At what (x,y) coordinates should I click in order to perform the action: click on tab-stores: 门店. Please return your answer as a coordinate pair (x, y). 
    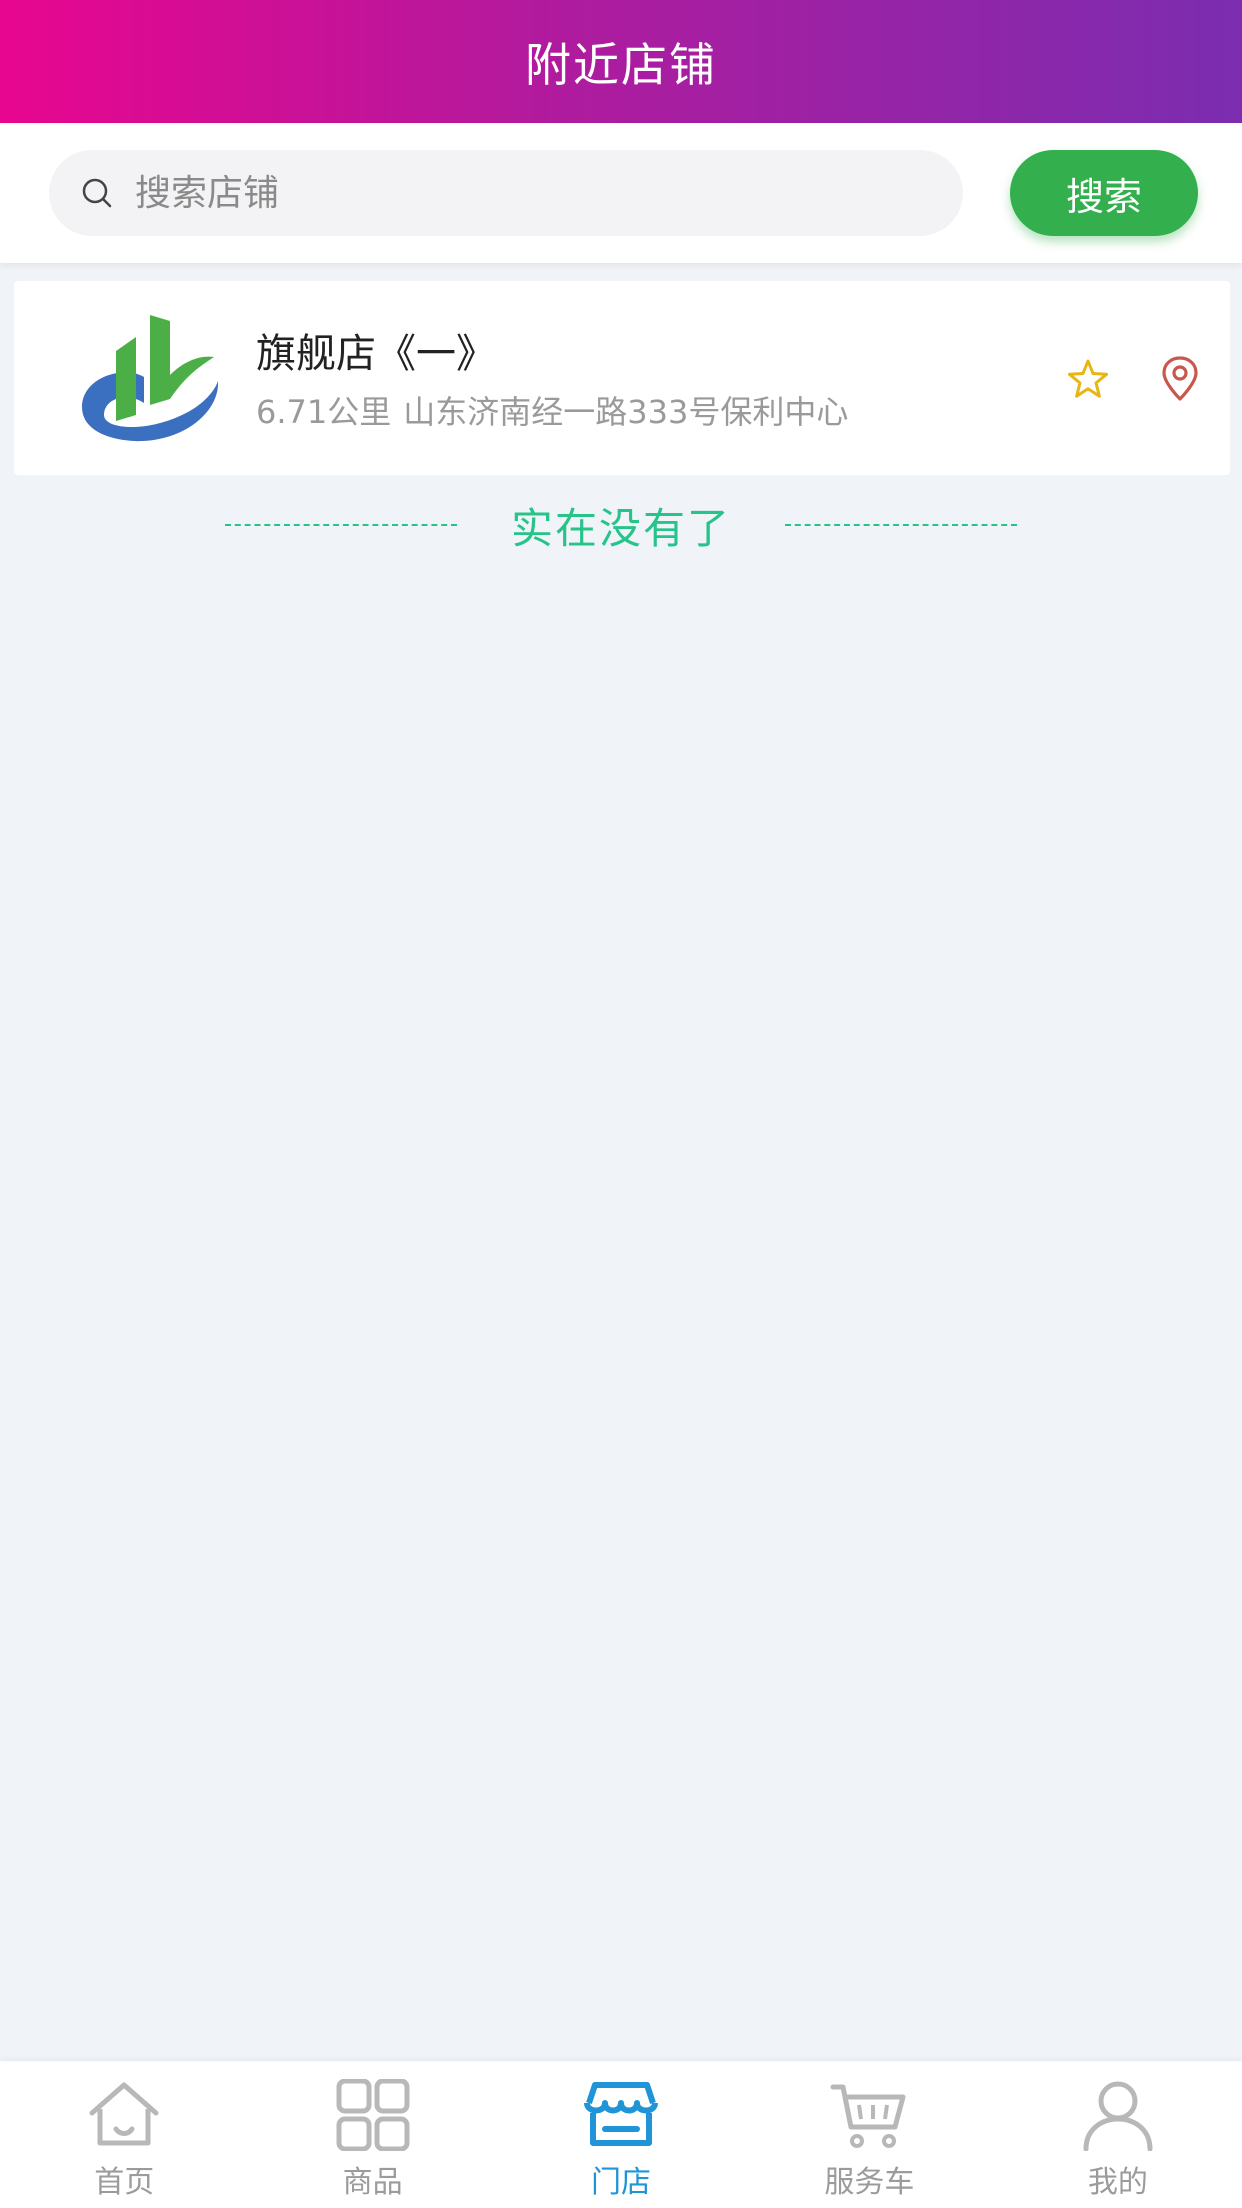
    Looking at the image, I should click on (621, 2134).